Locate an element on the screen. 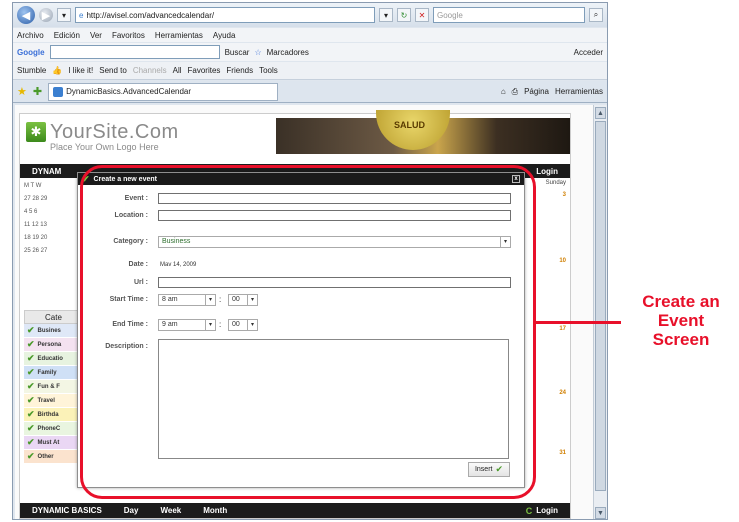  vertical-scrollbar: ▲ ▼ is located at coordinates (600, 312).